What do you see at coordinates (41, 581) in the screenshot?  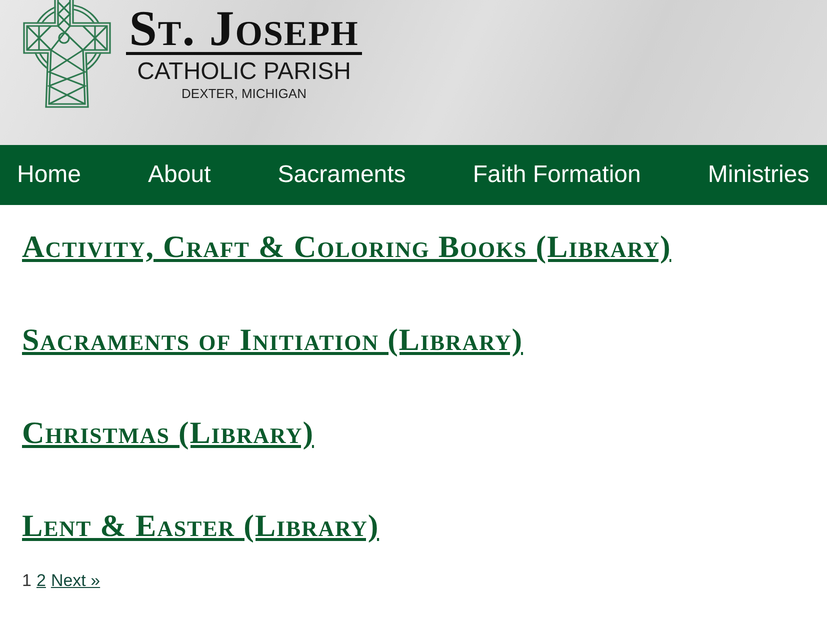 I see `page-link: 2` at bounding box center [41, 581].